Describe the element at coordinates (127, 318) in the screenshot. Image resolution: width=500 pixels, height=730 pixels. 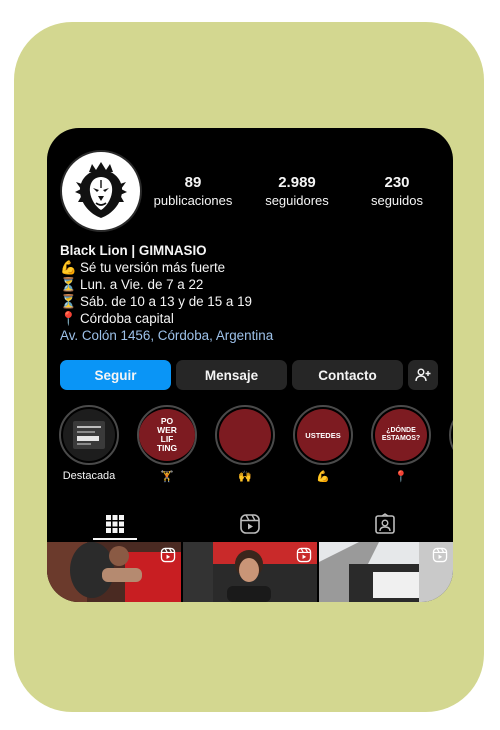
I see `bio-text: Córdoba capital` at that location.